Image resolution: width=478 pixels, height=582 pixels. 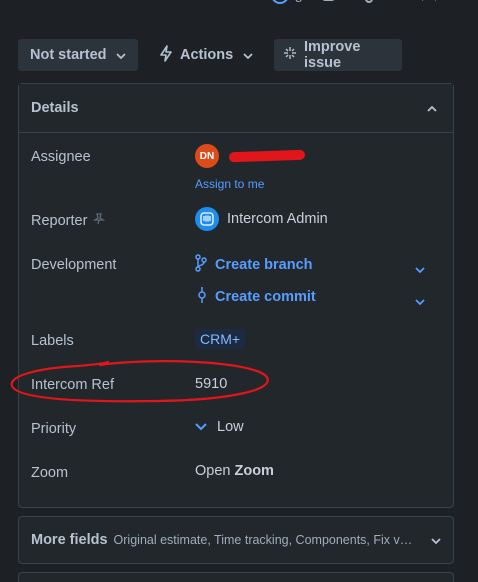 I want to click on next-panel, so click(x=236, y=577).